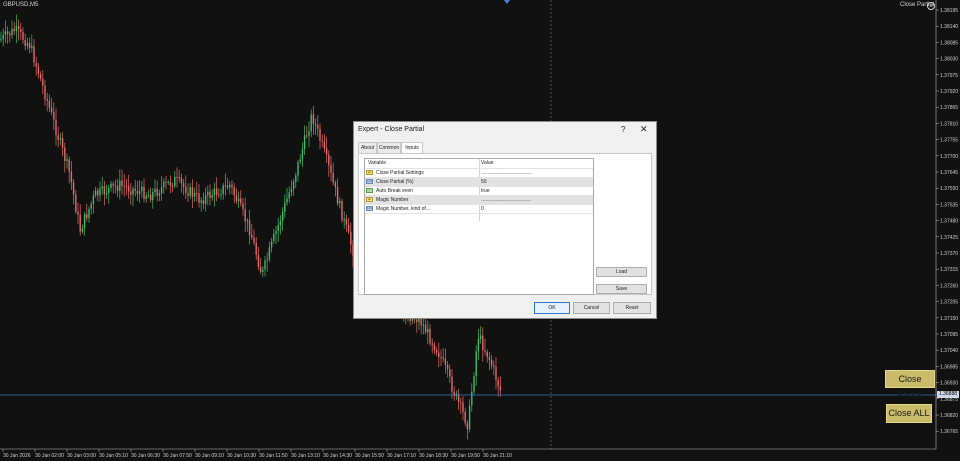 Image resolution: width=960 pixels, height=461 pixels. I want to click on shift-marker-icon, so click(507, 2).